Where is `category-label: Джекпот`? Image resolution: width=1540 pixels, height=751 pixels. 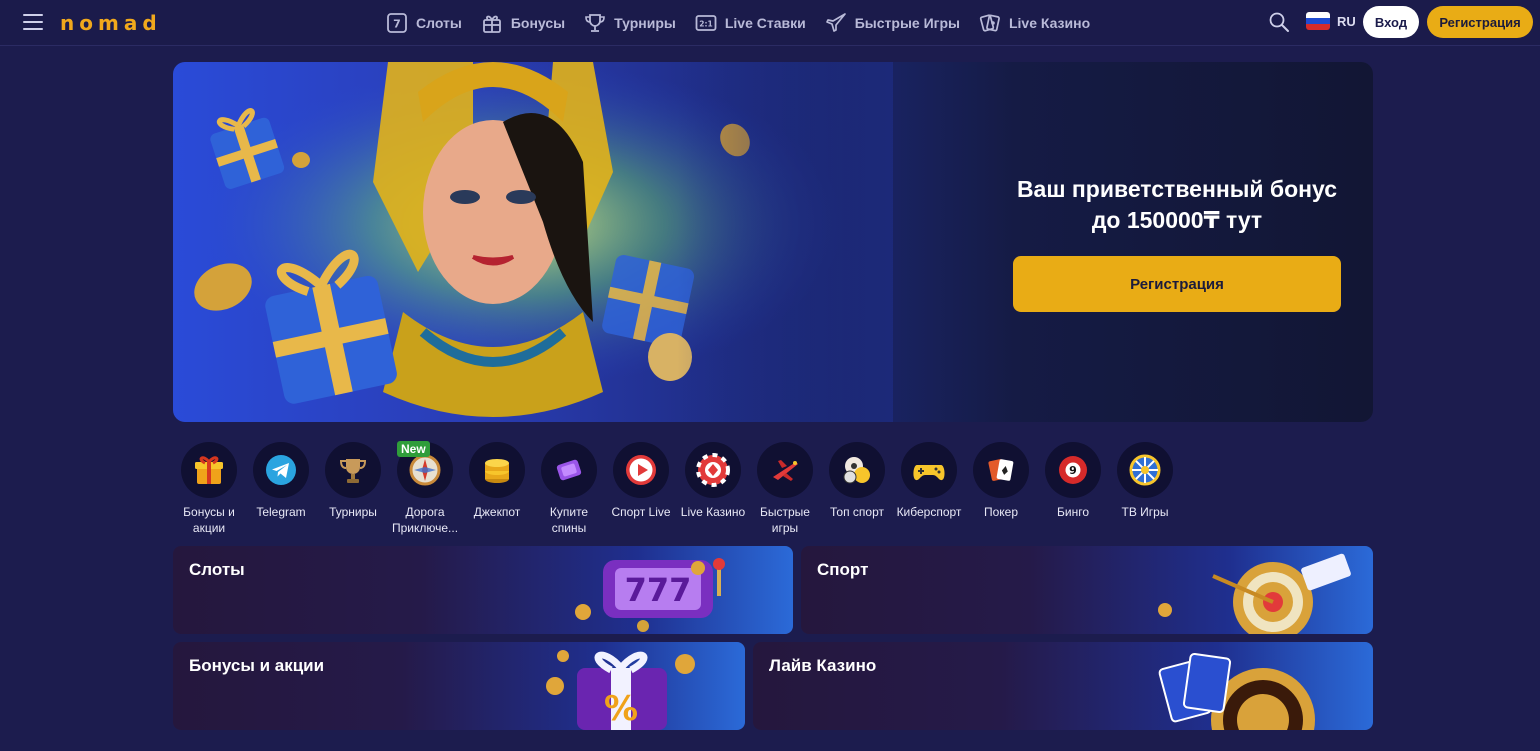
category-label: Джекпот is located at coordinates (497, 512).